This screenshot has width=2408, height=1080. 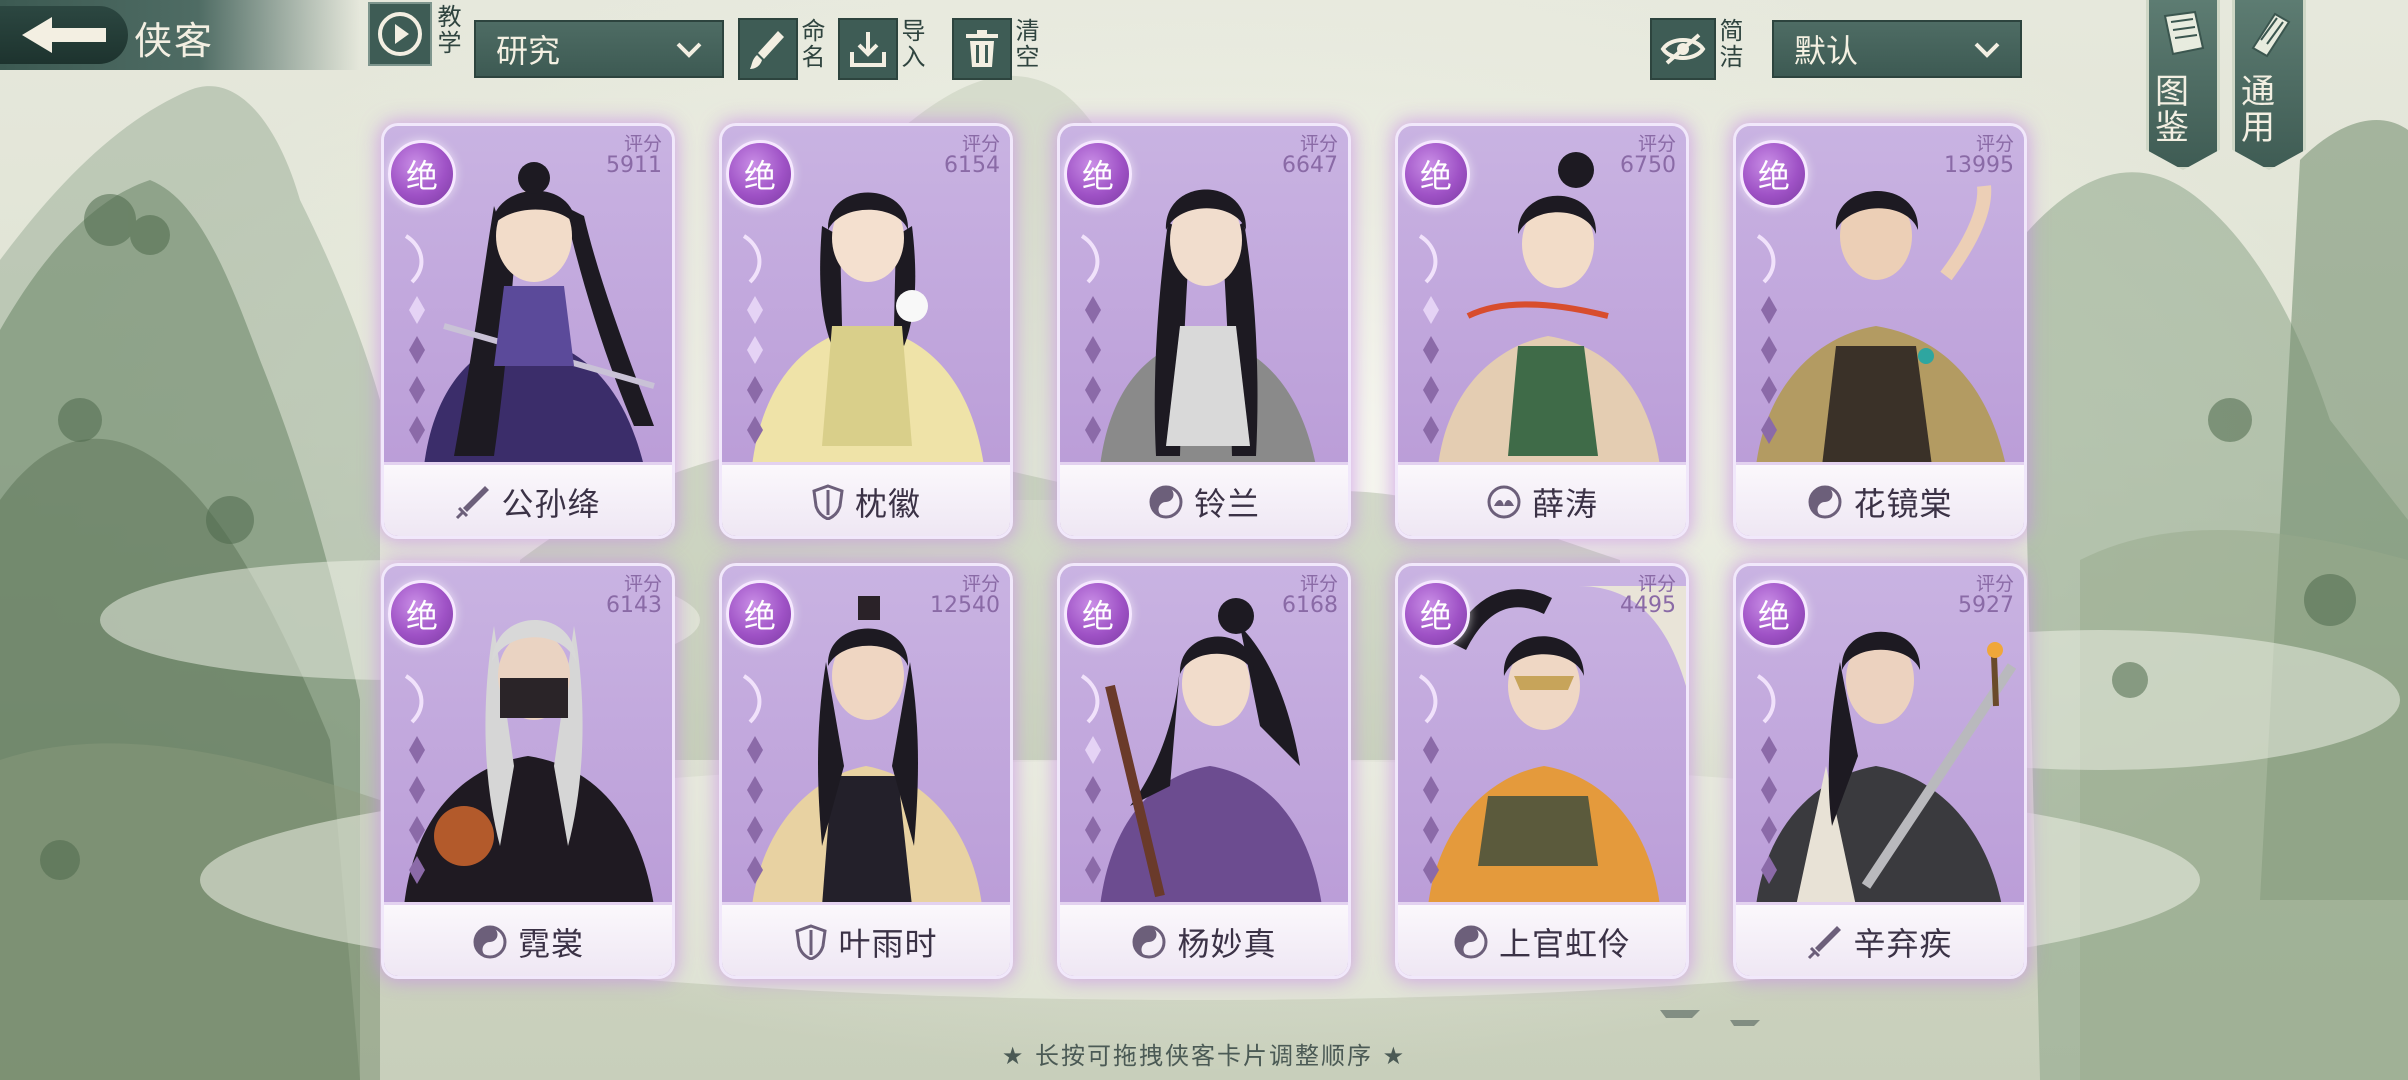 What do you see at coordinates (1880, 331) in the screenshot?
I see `hero-card: 绝 评分 13995 花镜棠` at bounding box center [1880, 331].